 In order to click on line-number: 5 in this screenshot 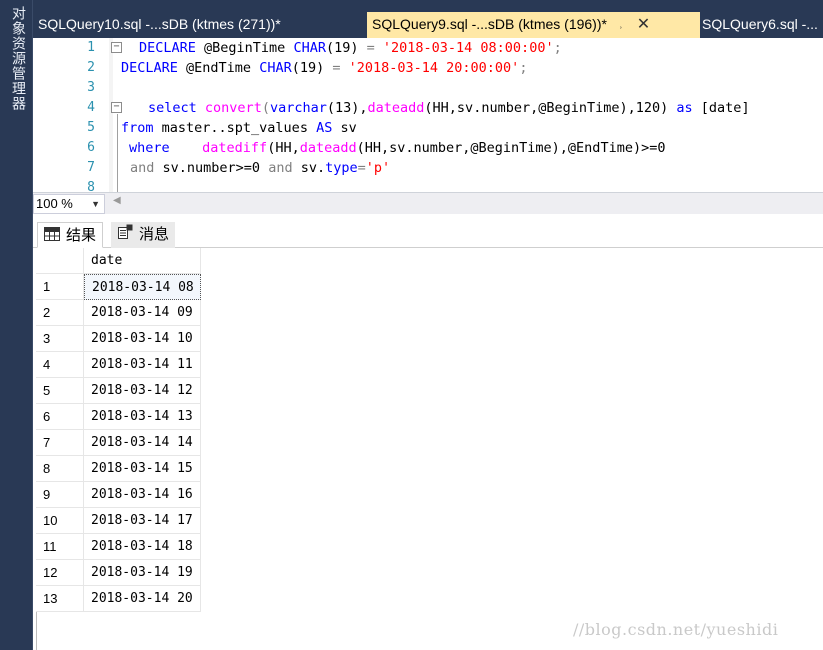, I will do `click(91, 127)`.